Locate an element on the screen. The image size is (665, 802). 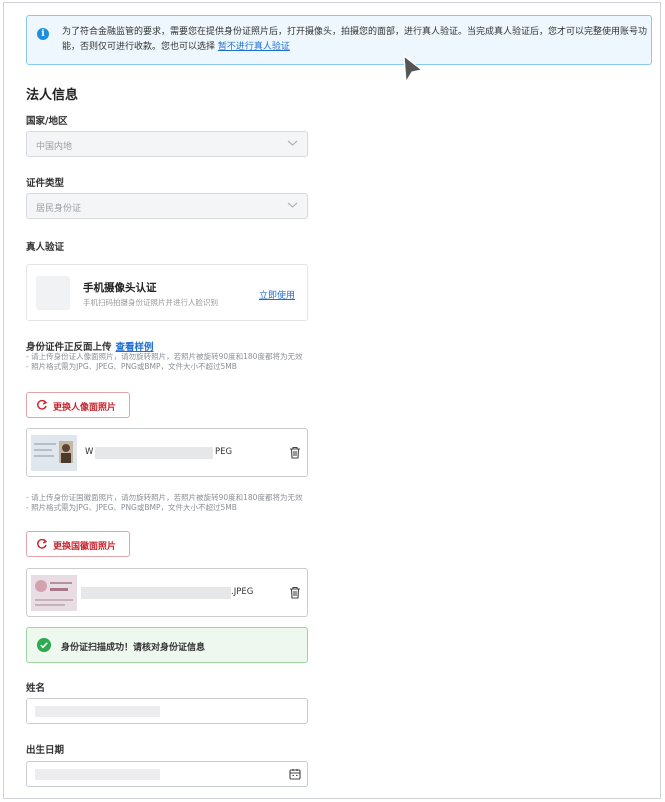
scan-success-alert: 身份证扫描成功！请核对身份证信息 is located at coordinates (167, 645).